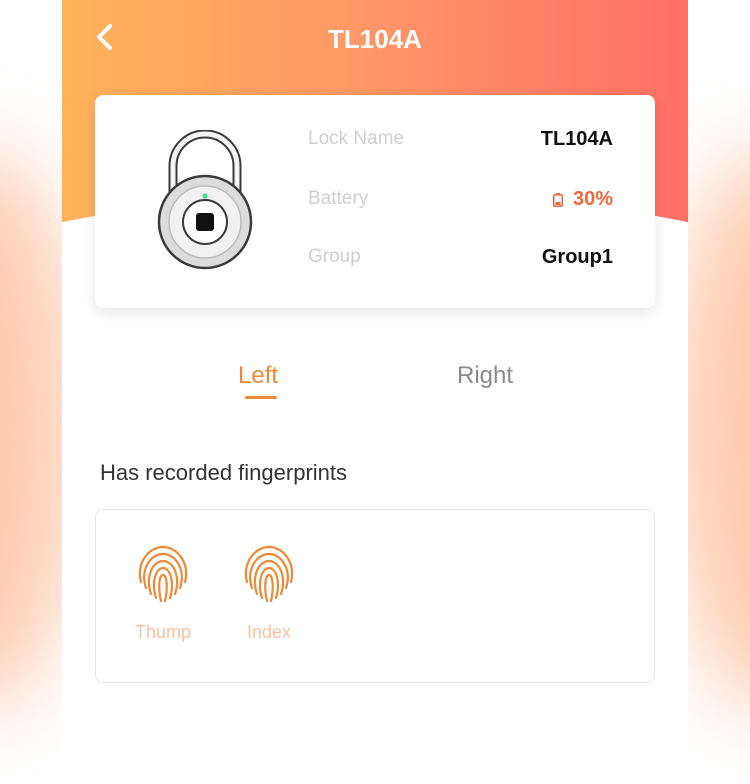 This screenshot has width=750, height=784. I want to click on battery-icon, so click(557, 199).